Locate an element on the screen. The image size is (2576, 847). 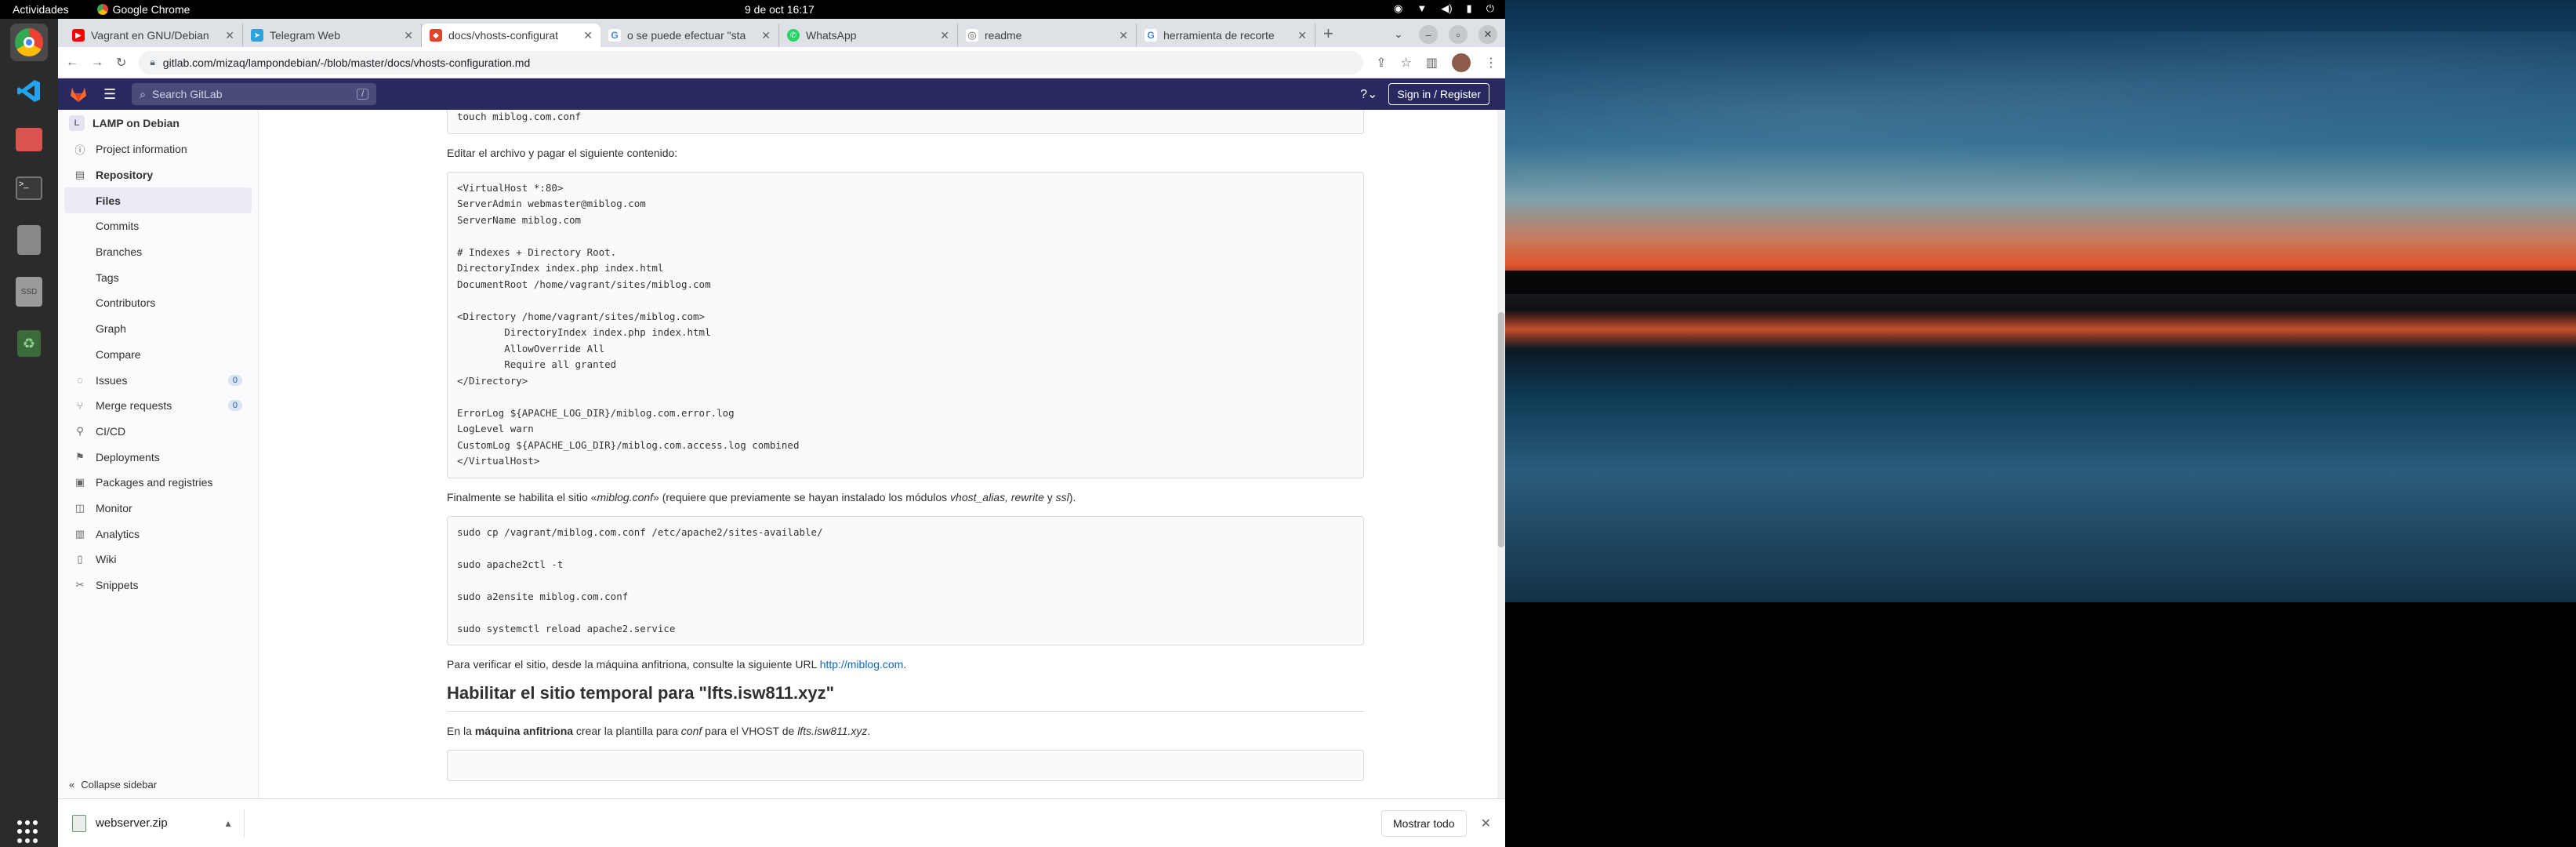
browser-tab: ▶ Vagrant en GNU/Debian ✕ is located at coordinates (153, 35).